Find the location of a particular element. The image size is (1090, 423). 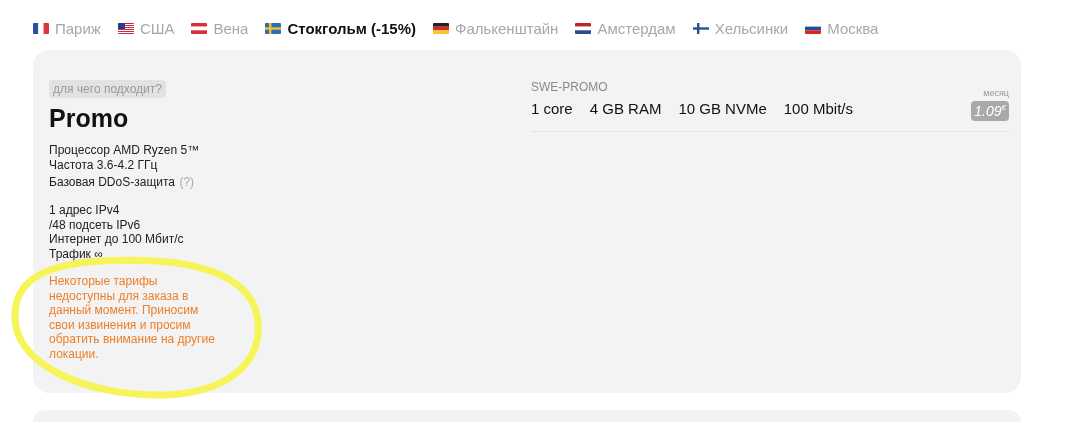

spec-text: 10 GB NVMe is located at coordinates (722, 108).